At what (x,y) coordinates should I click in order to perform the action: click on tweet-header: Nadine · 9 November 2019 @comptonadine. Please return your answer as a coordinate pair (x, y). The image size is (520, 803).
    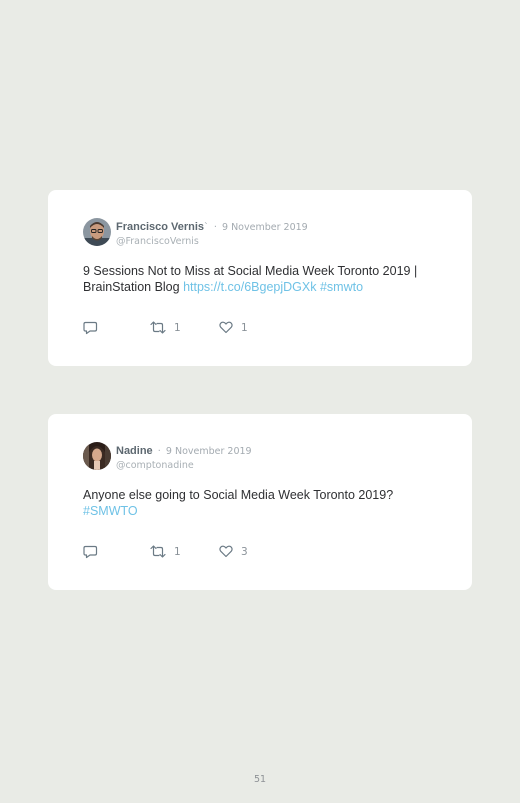
    Looking at the image, I should click on (184, 457).